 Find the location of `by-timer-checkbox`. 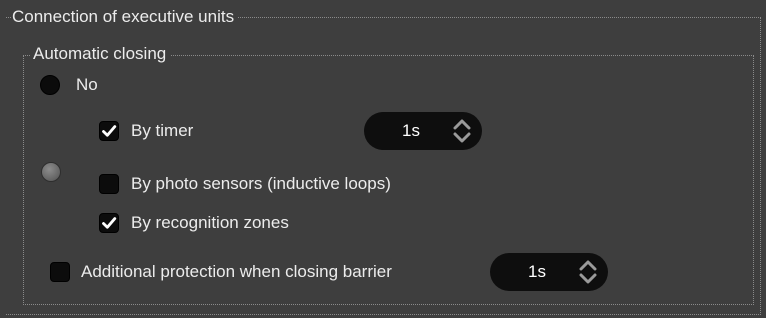

by-timer-checkbox is located at coordinates (109, 131).